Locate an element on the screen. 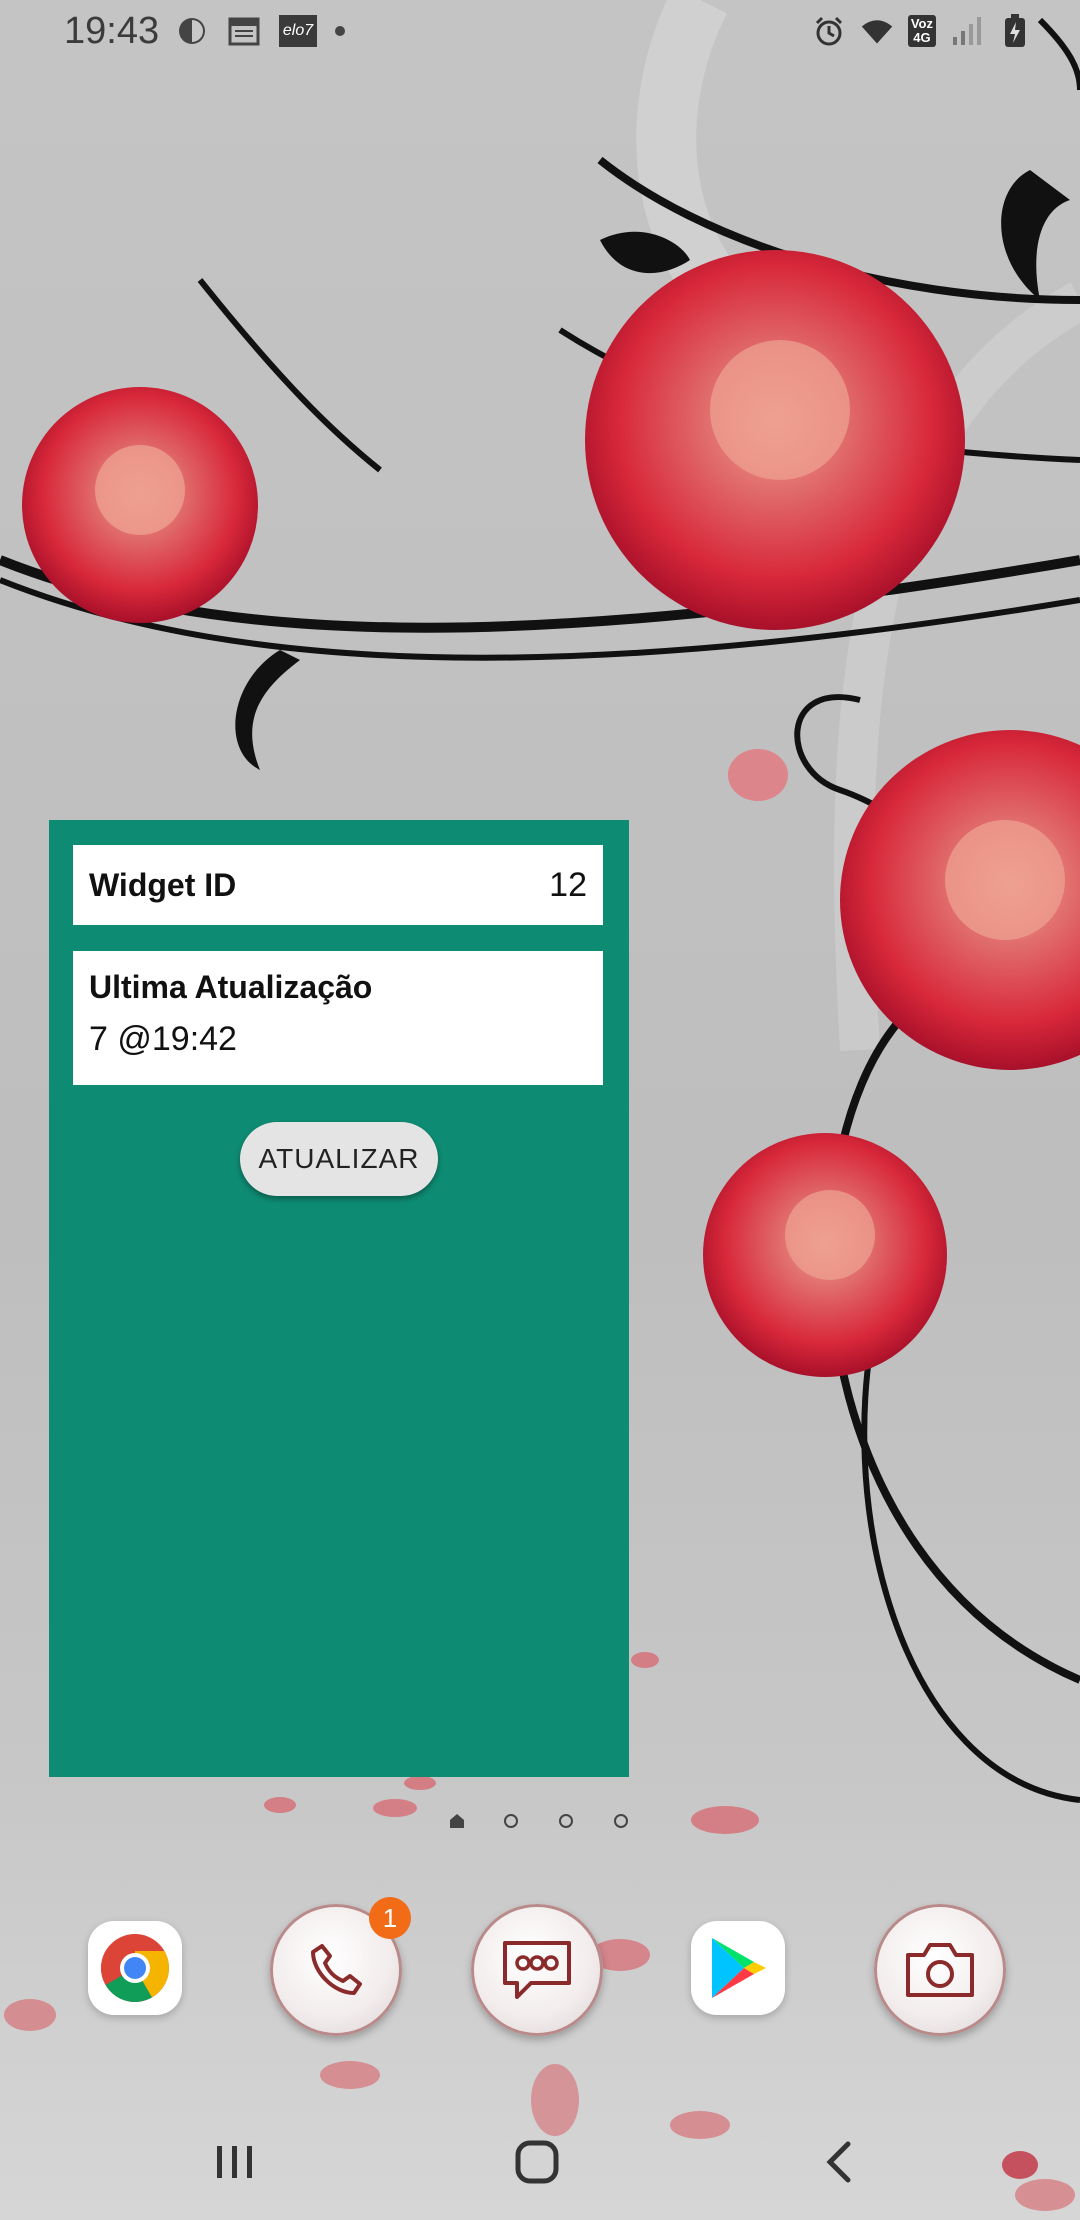  system-icons: Voz 4G is located at coordinates (922, 31).